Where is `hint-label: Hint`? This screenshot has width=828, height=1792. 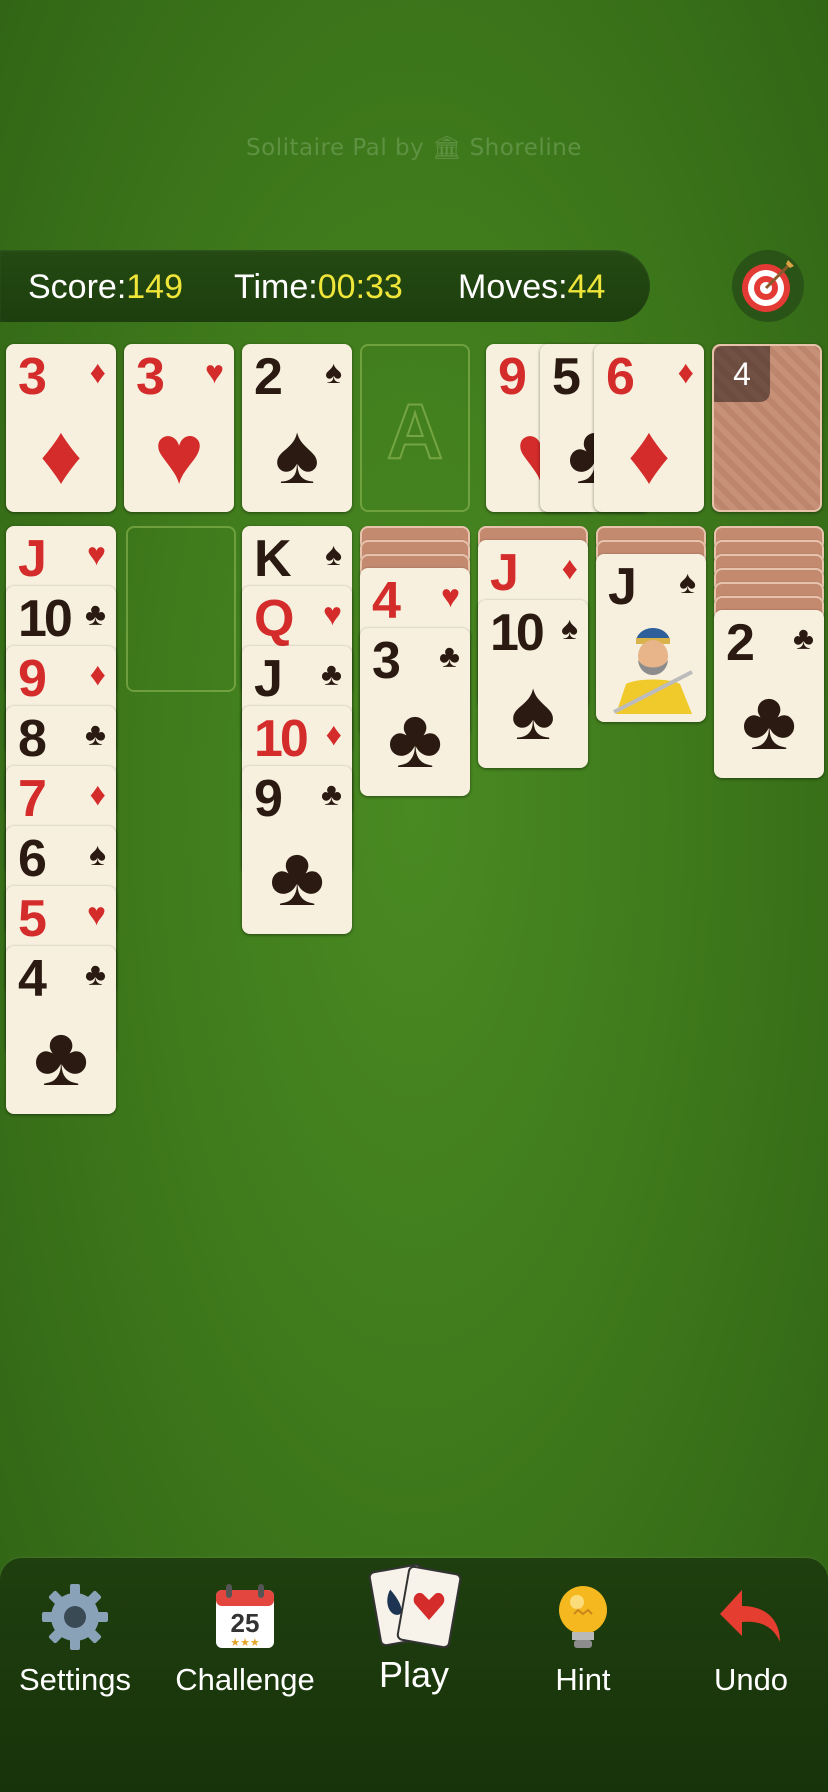
hint-label: Hint is located at coordinates (583, 1679).